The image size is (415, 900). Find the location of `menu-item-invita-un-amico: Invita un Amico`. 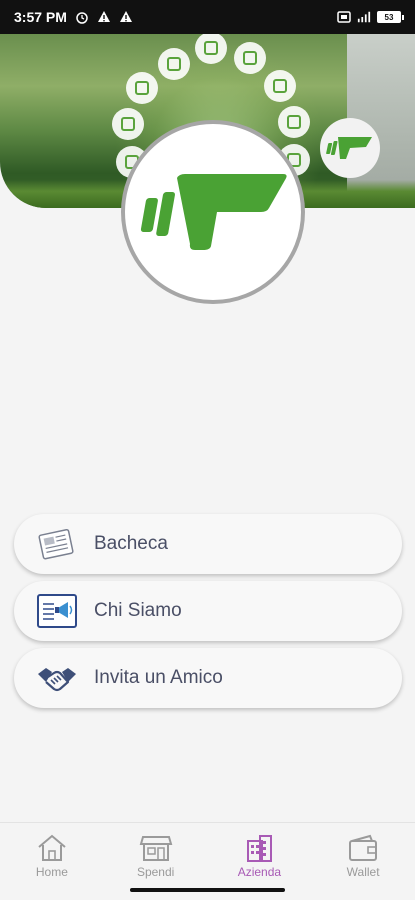

menu-item-invita-un-amico: Invita un Amico is located at coordinates (208, 678).